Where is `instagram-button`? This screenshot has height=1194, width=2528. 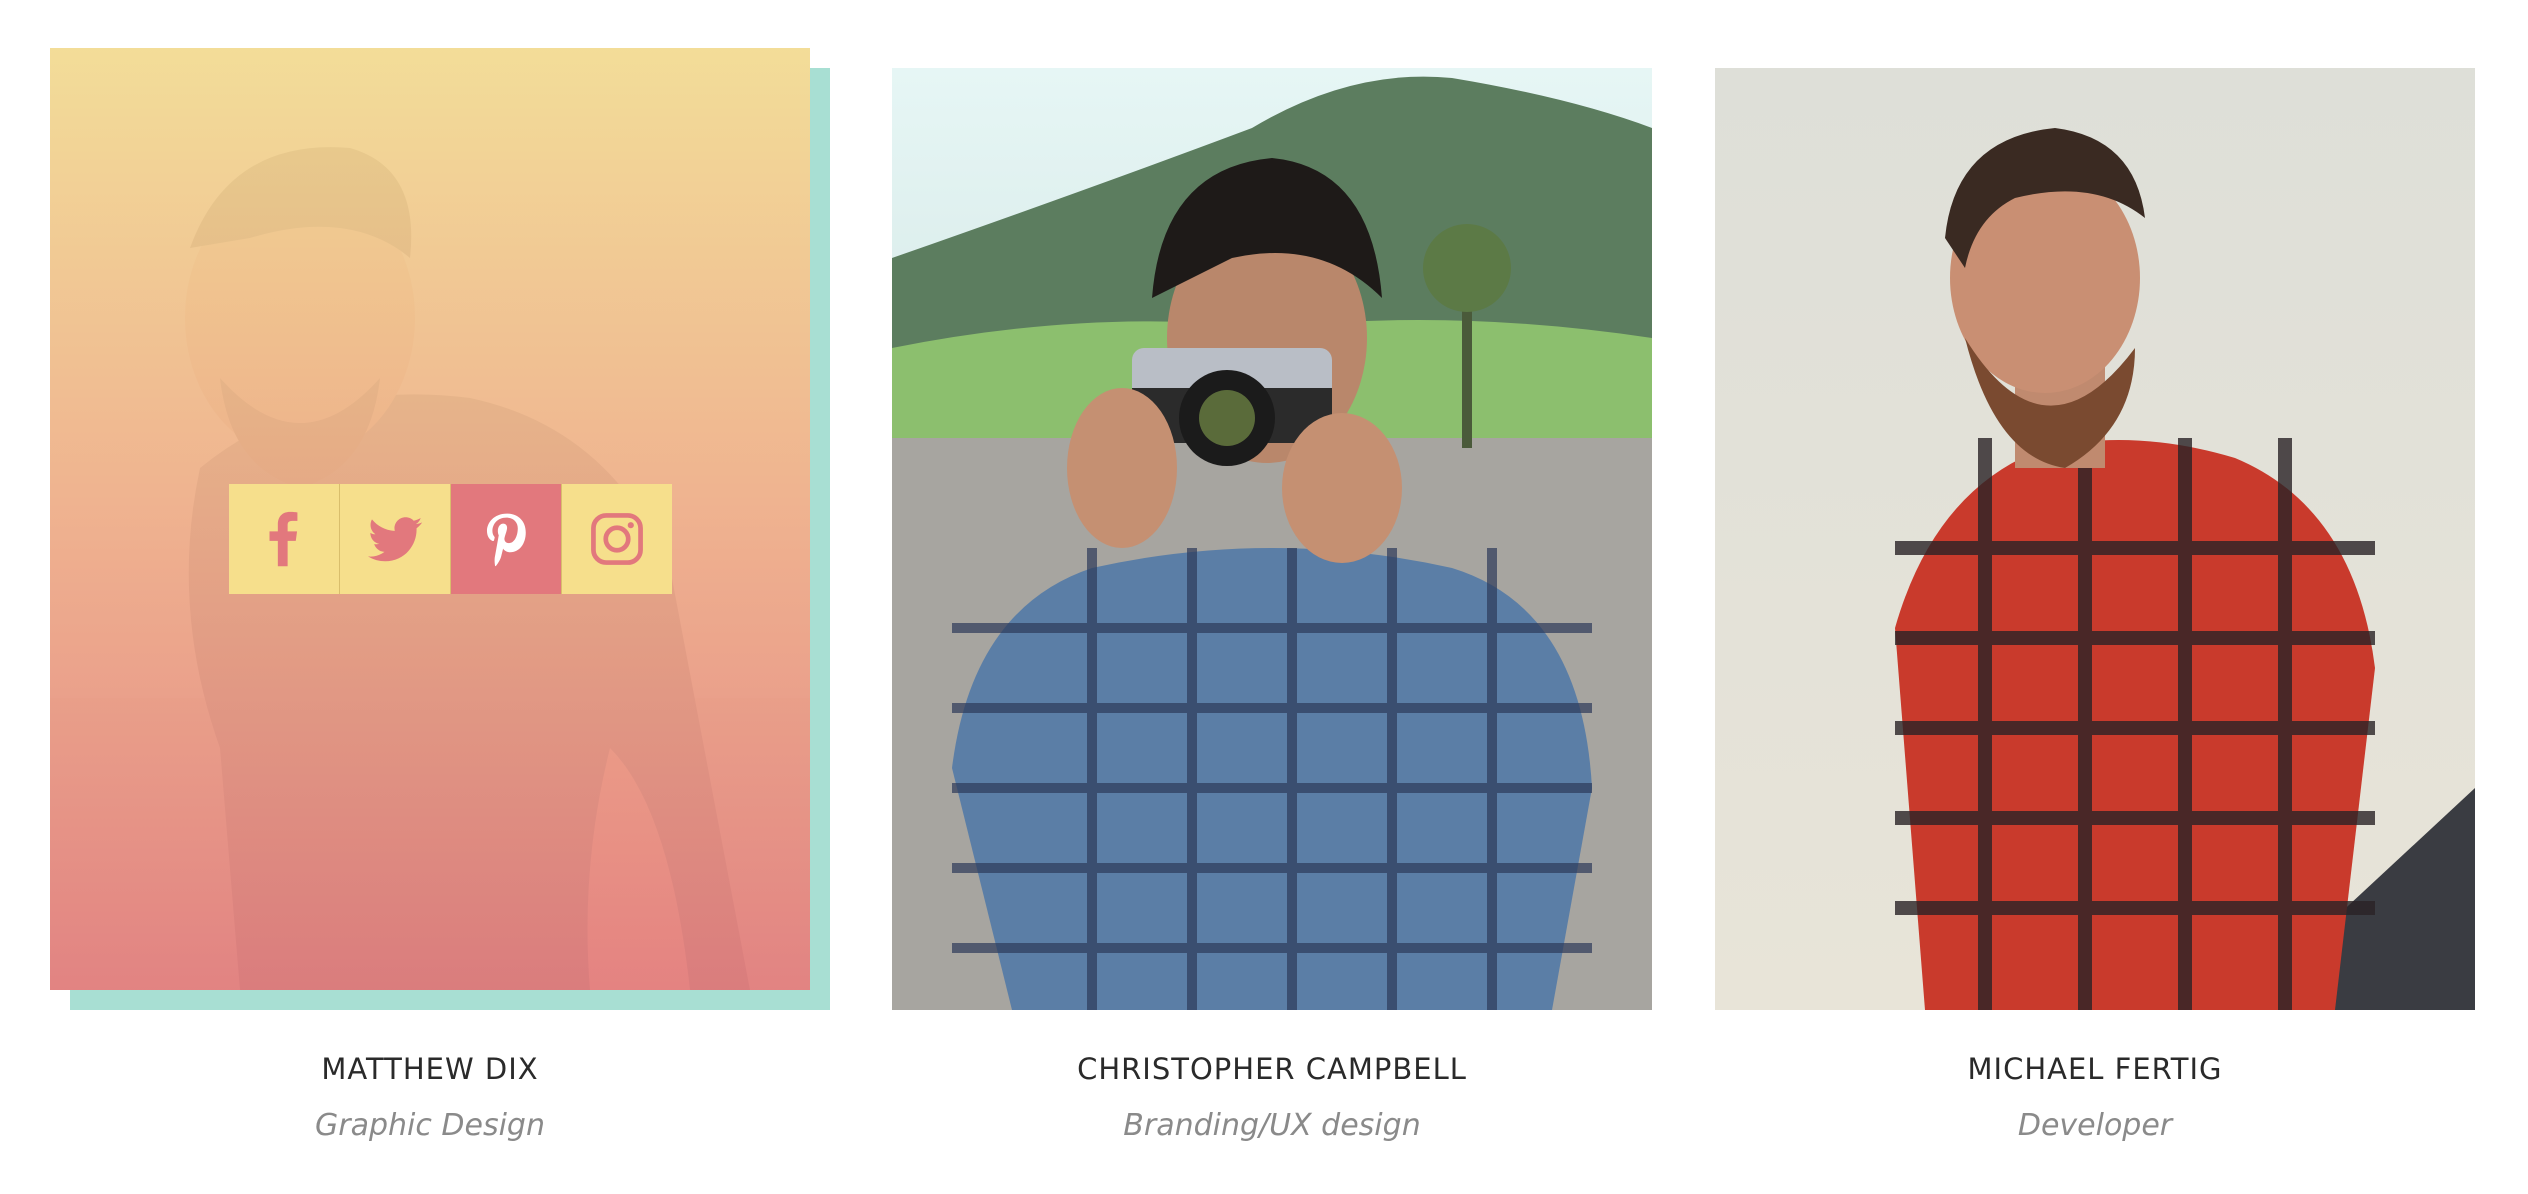
instagram-button is located at coordinates (617, 539).